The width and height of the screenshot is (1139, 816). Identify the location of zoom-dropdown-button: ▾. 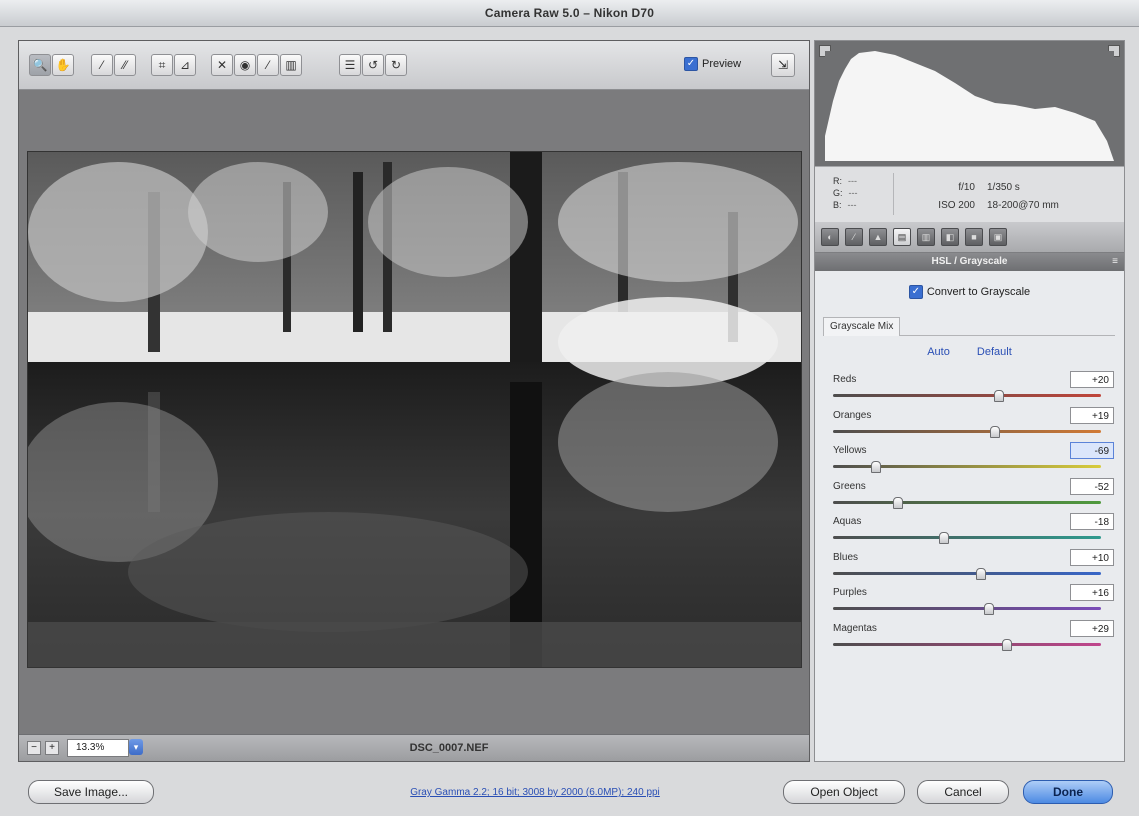
(136, 747).